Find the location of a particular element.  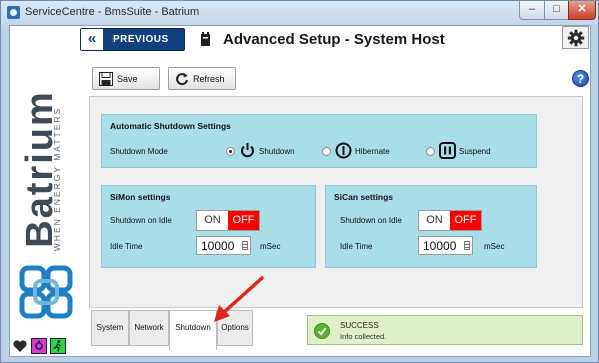

help-button: ? is located at coordinates (580, 78).